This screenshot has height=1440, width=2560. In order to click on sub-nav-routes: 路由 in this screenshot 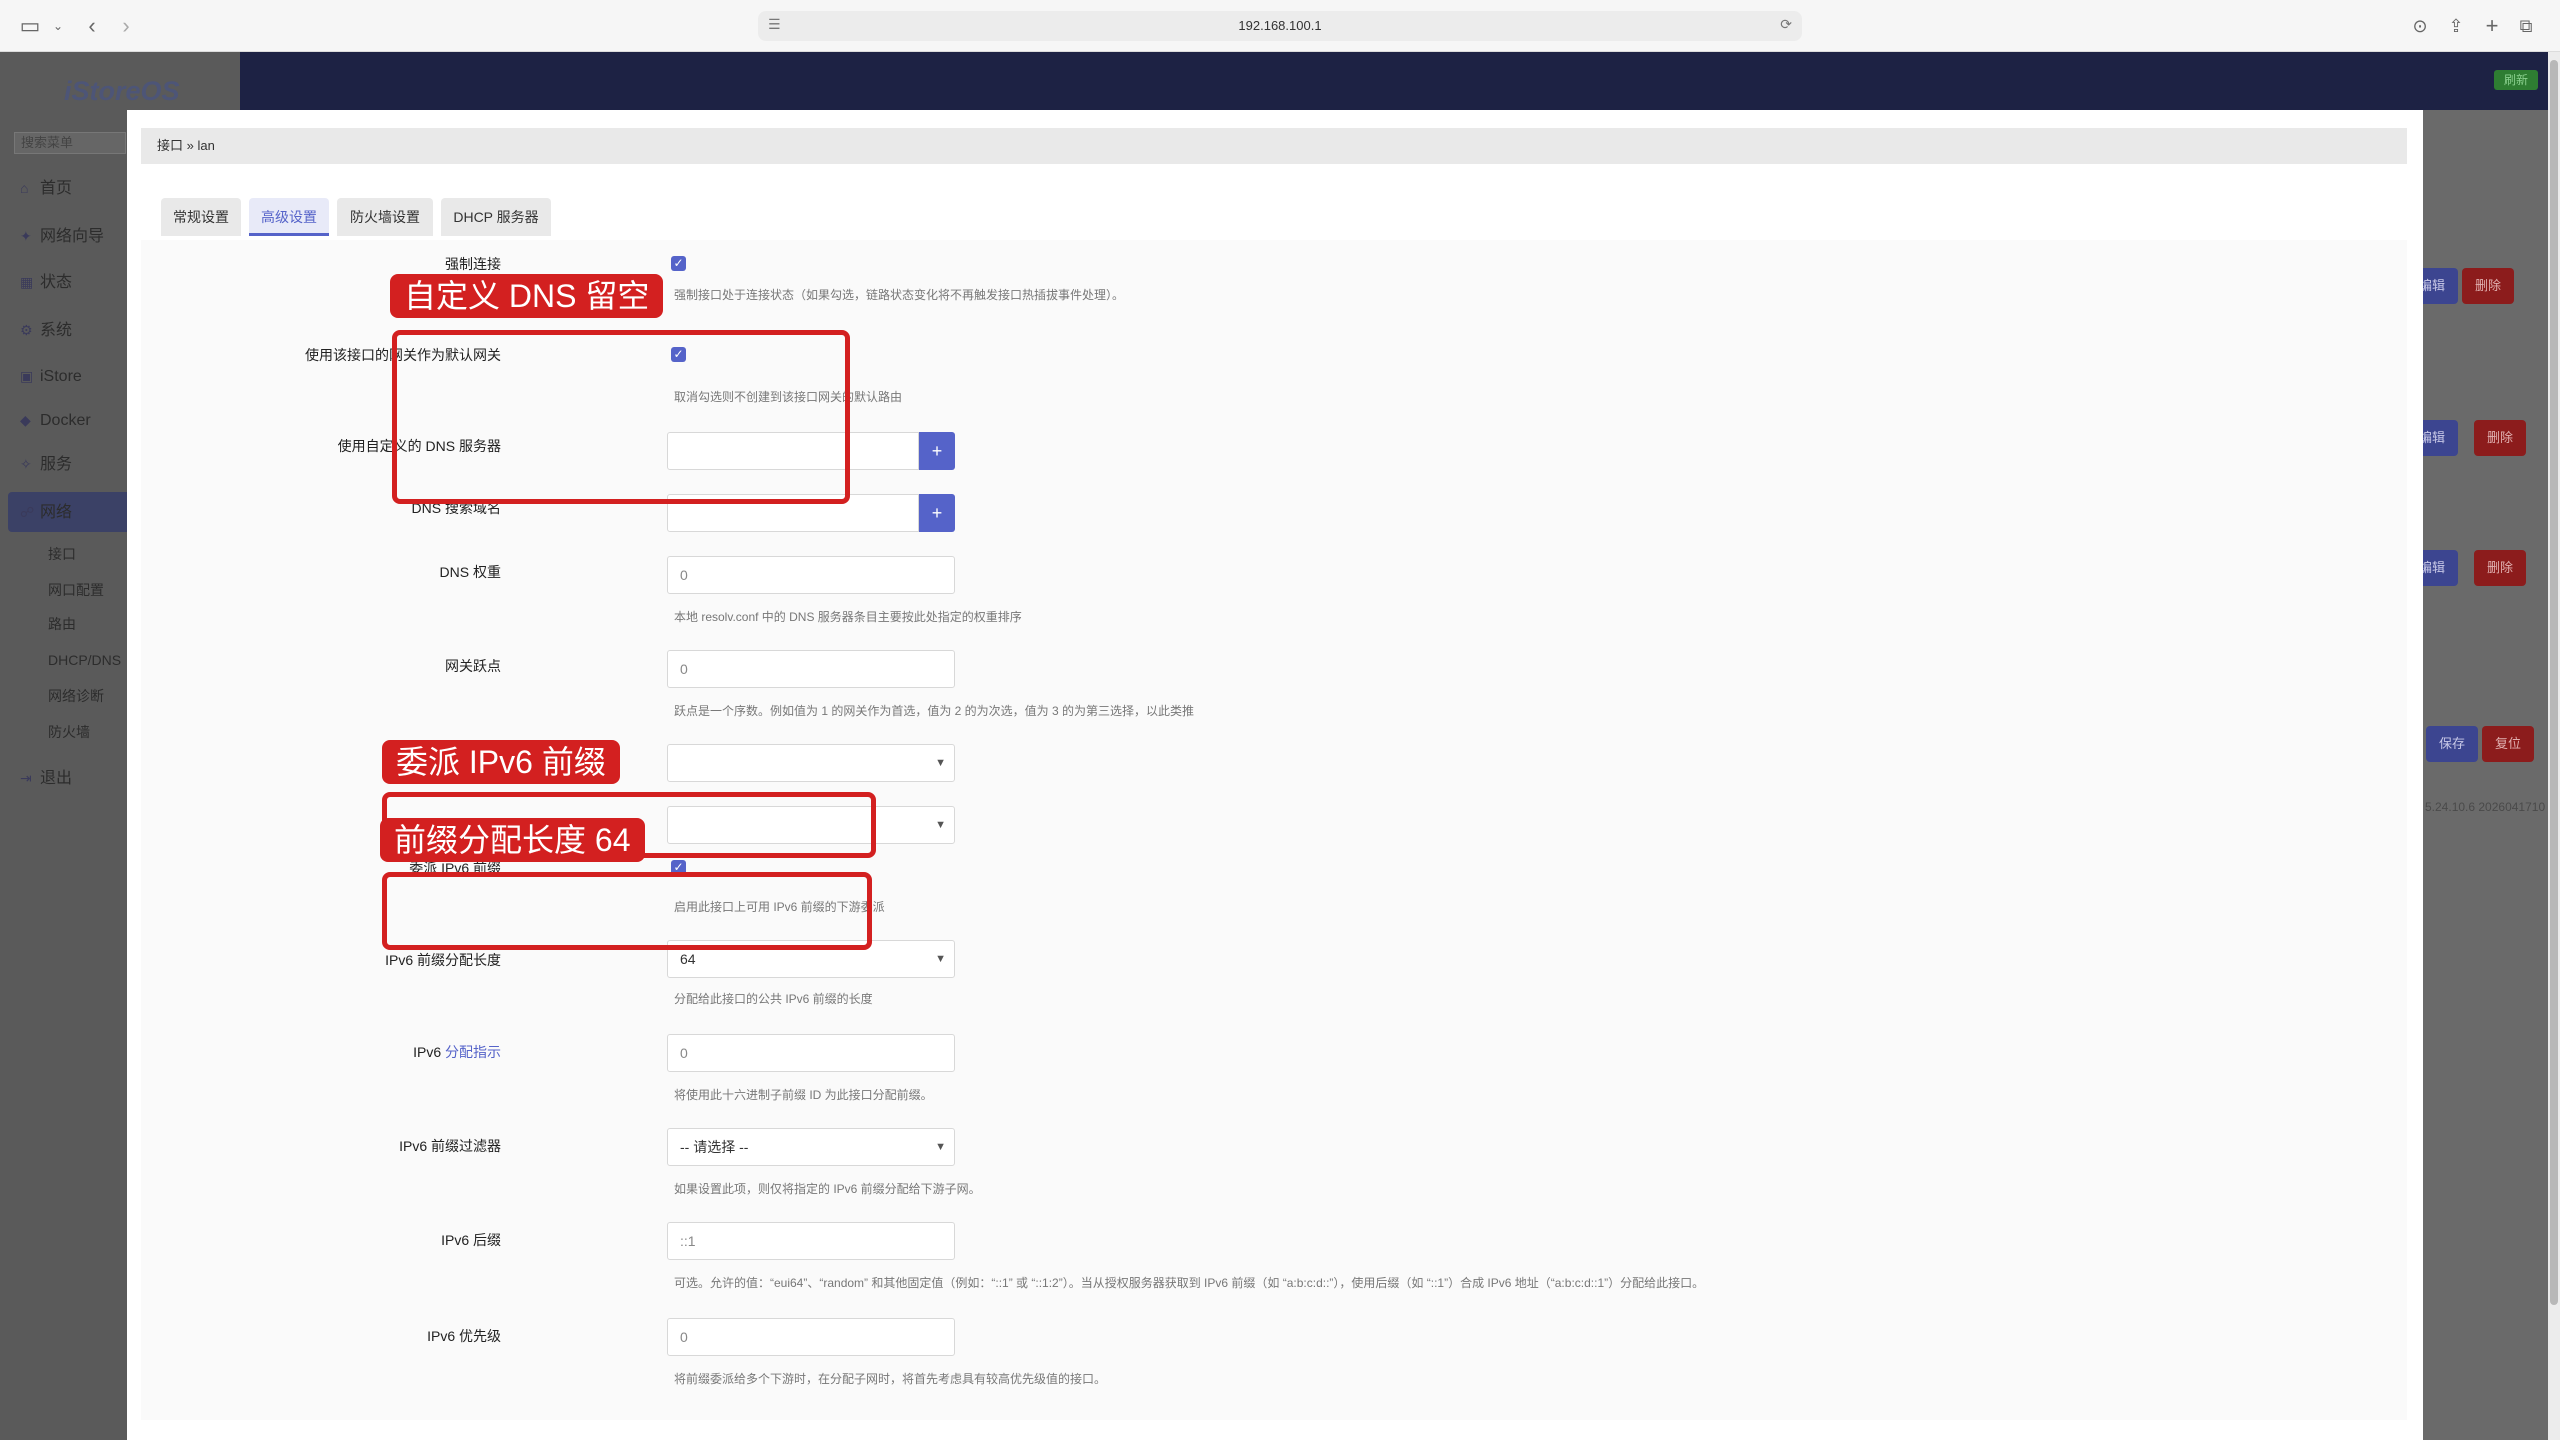, I will do `click(62, 624)`.